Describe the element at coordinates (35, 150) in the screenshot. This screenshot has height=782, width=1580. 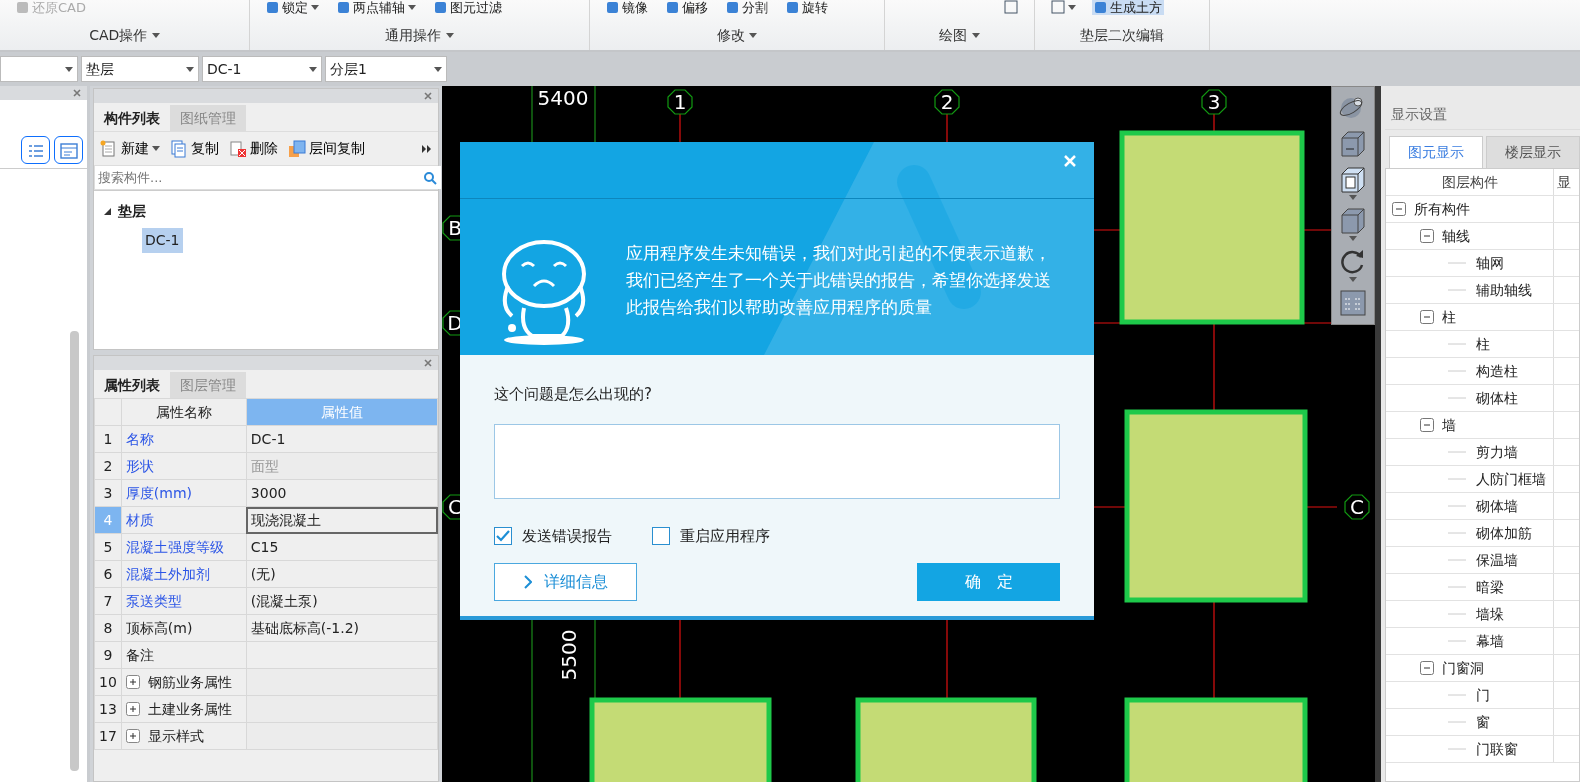
I see `list-view-button` at that location.